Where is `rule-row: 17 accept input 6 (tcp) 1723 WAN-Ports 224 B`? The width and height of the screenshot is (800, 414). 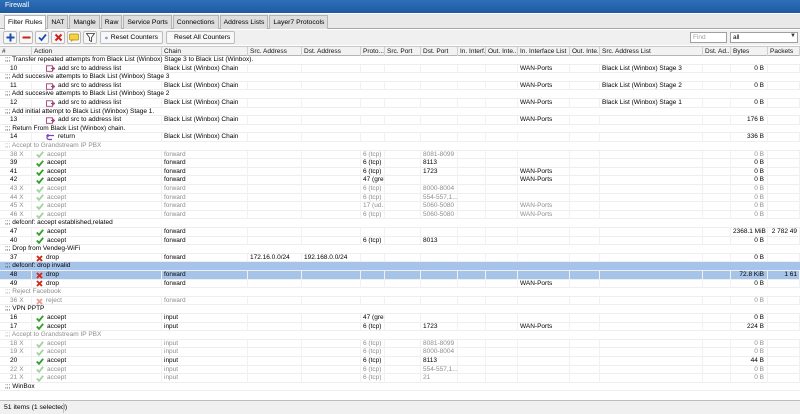 rule-row: 17 accept input 6 (tcp) 1723 WAN-Ports 224 B is located at coordinates (400, 327).